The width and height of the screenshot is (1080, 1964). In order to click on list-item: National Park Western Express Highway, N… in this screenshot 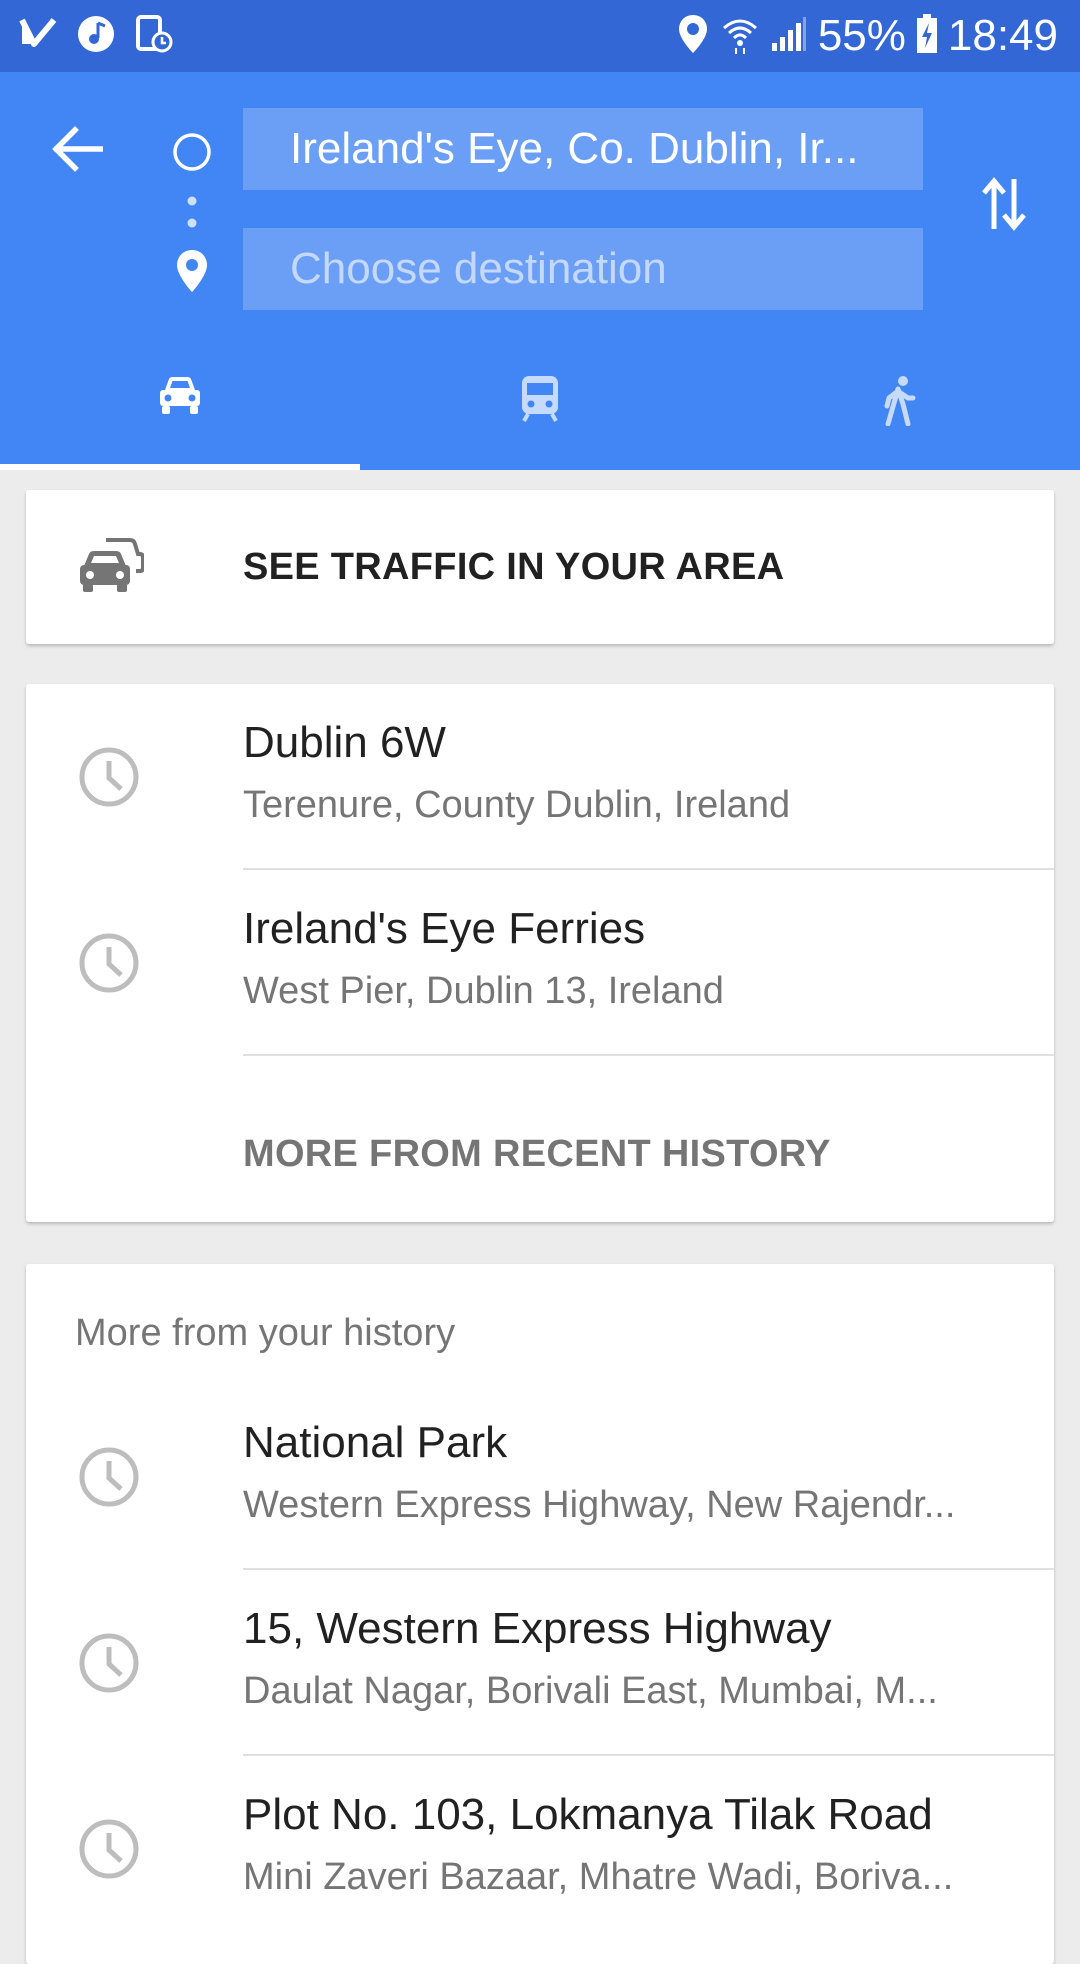, I will do `click(540, 1477)`.